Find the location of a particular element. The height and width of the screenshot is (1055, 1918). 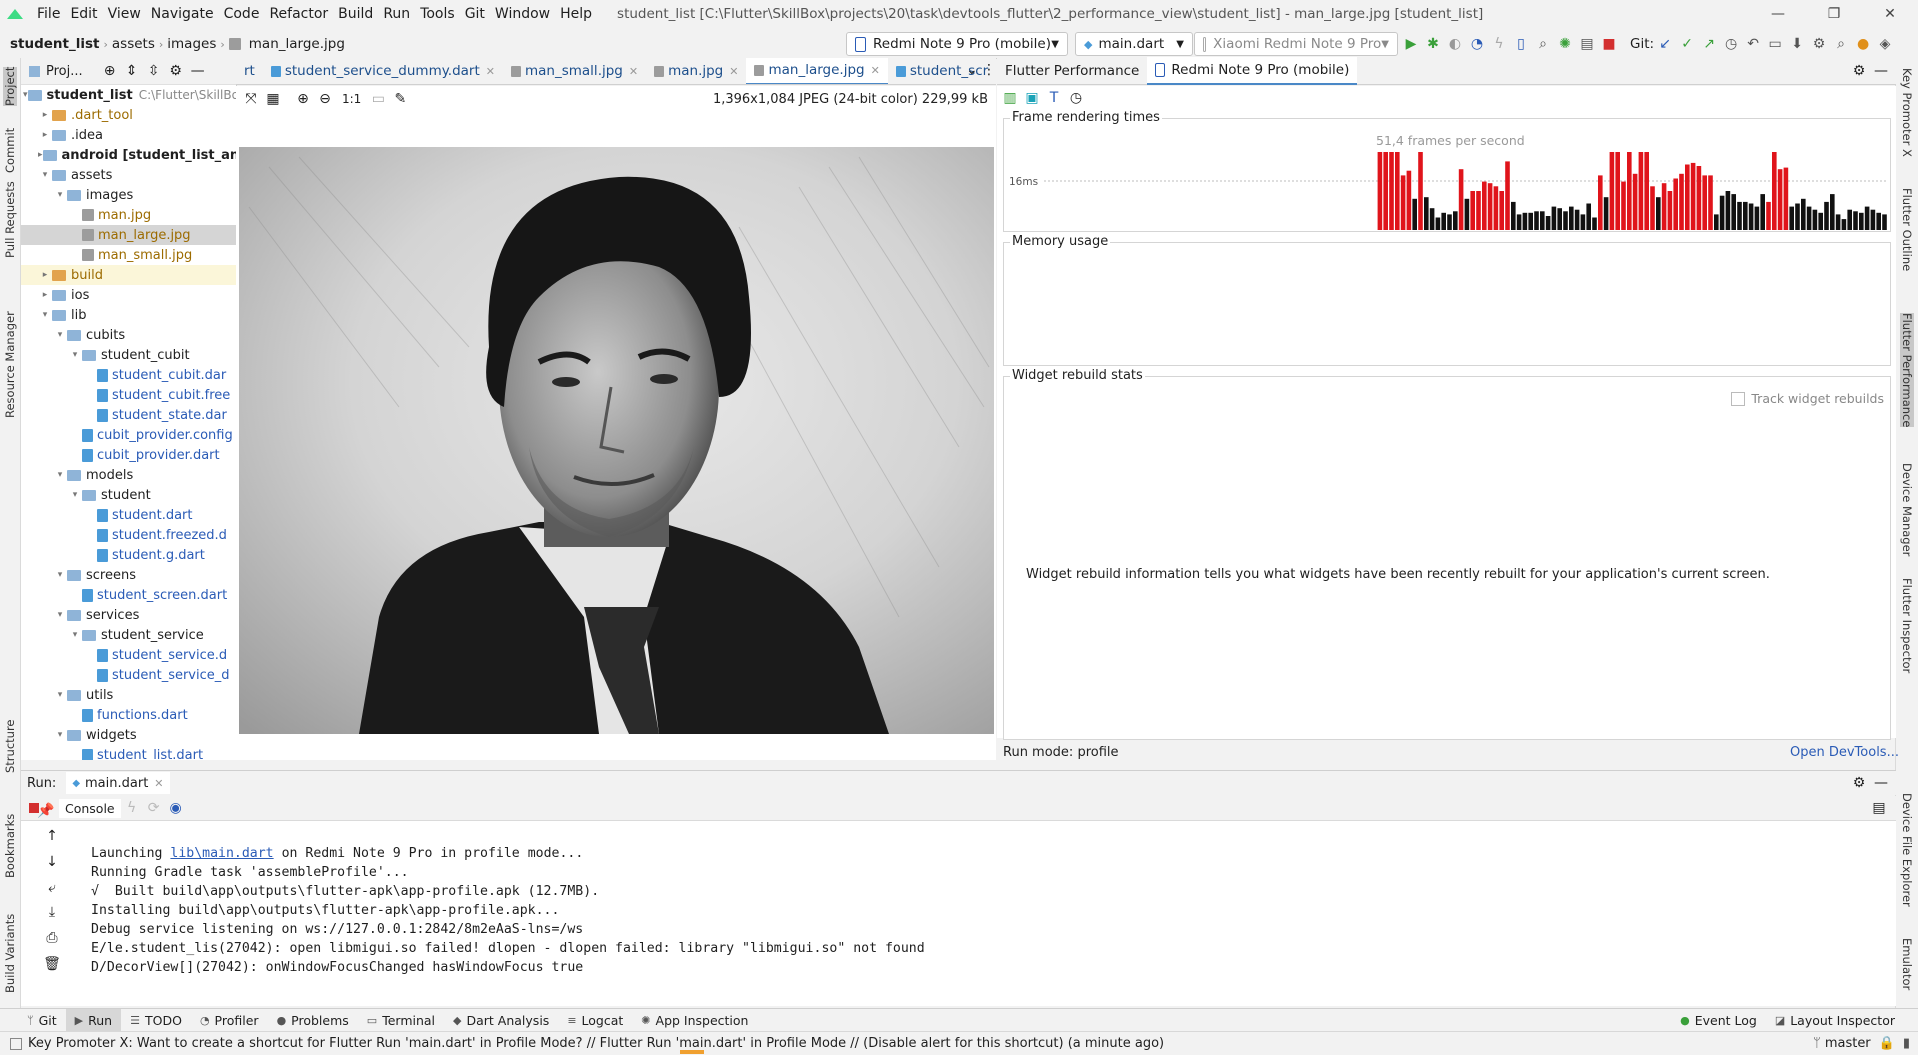

dart-analysis-tool-button: ◆ Dart Analysis is located at coordinates (501, 1020).